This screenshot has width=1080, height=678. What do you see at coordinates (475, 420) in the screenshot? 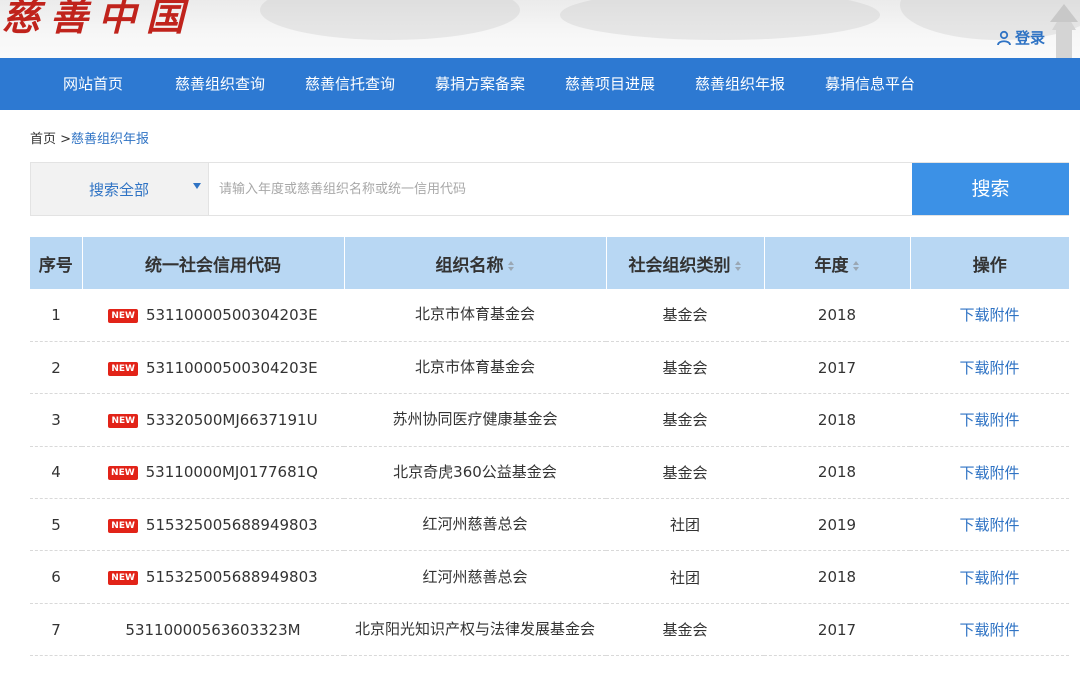
I see `cell-org-name: 苏州协同医疗健康基金会` at bounding box center [475, 420].